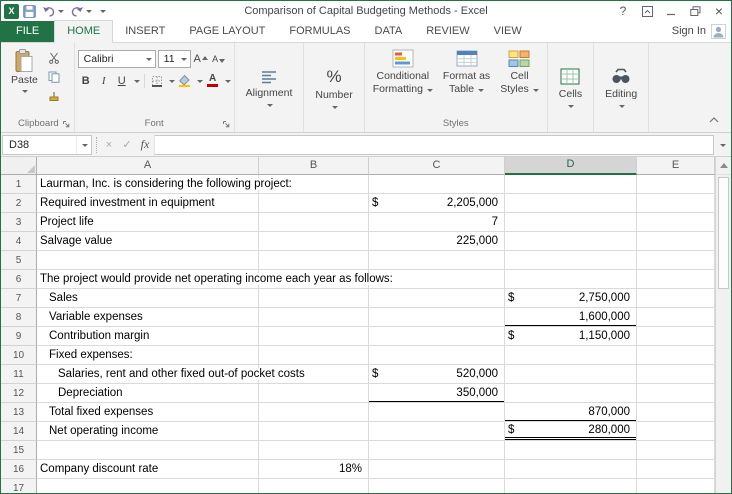  I want to click on name-box-dropdown, so click(83, 144).